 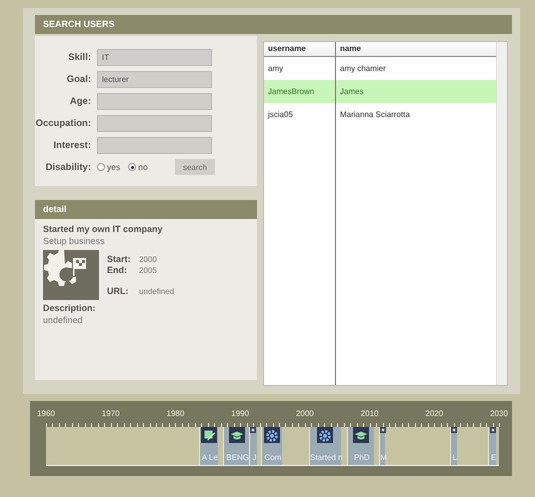 I want to click on start-value: 2000, so click(x=148, y=259).